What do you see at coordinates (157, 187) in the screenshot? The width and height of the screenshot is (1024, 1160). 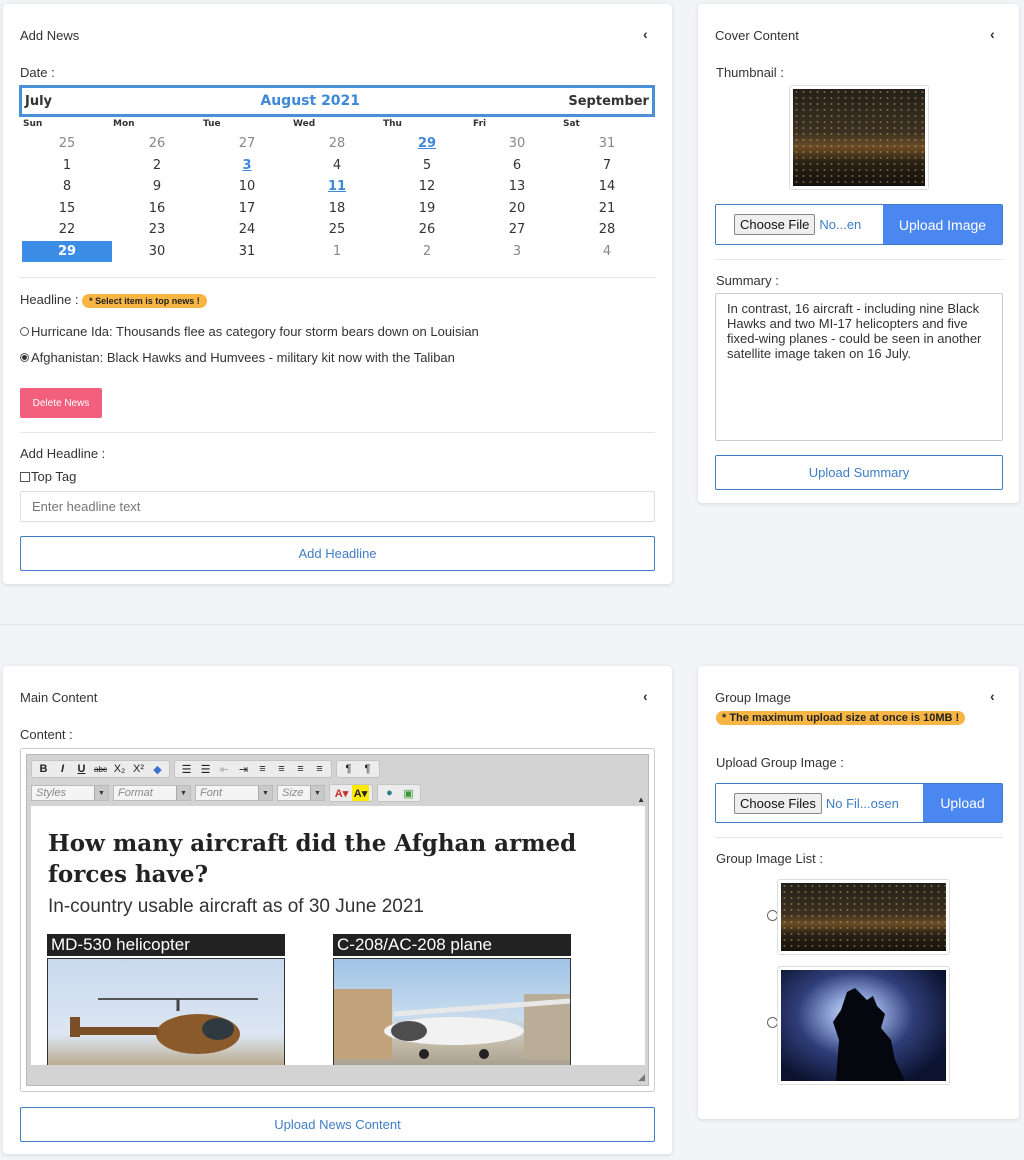 I see `calendar-day: 9` at bounding box center [157, 187].